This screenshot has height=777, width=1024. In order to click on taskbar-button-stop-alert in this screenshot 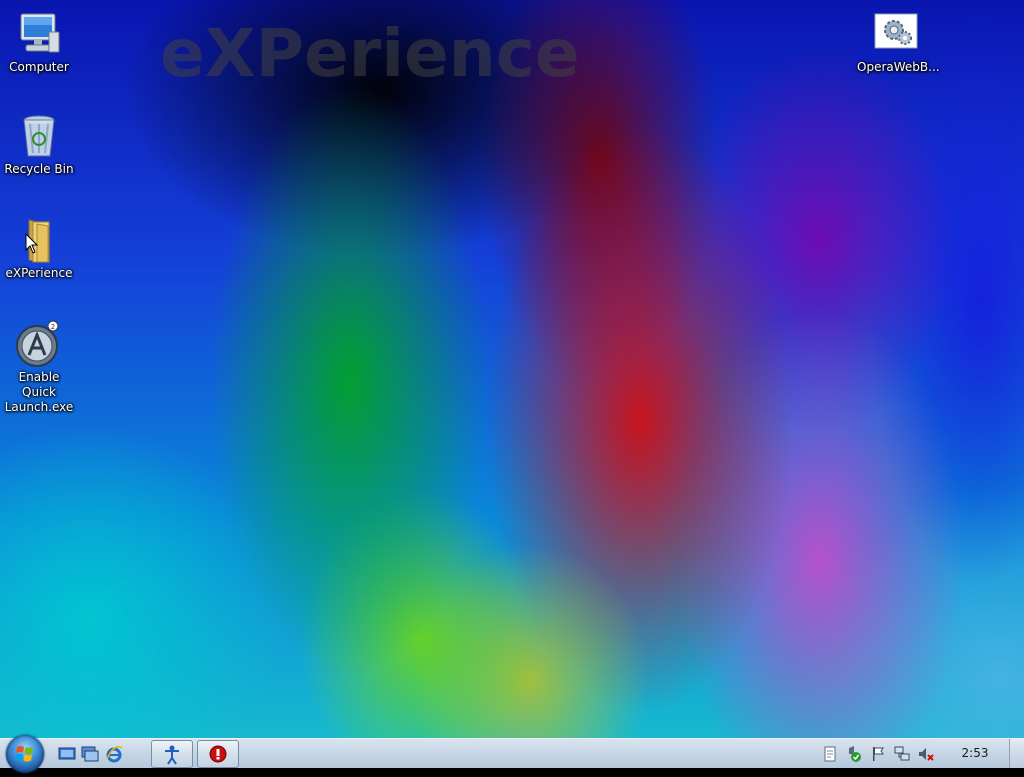, I will do `click(218, 754)`.